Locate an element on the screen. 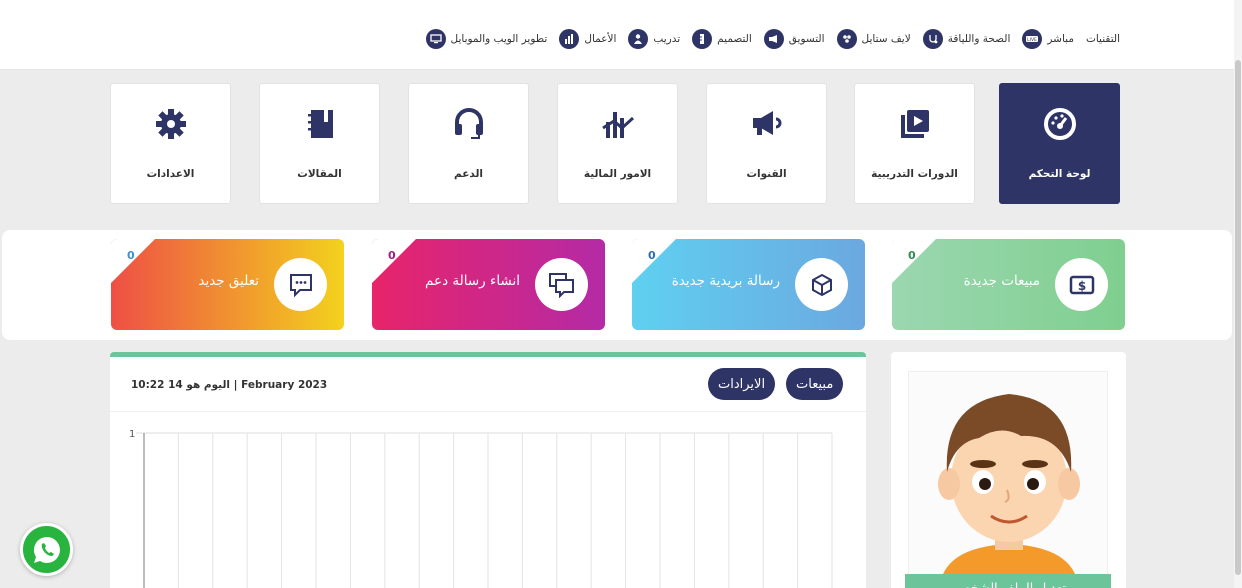 The image size is (1242, 588). tile-articles: المقالات is located at coordinates (319, 143).